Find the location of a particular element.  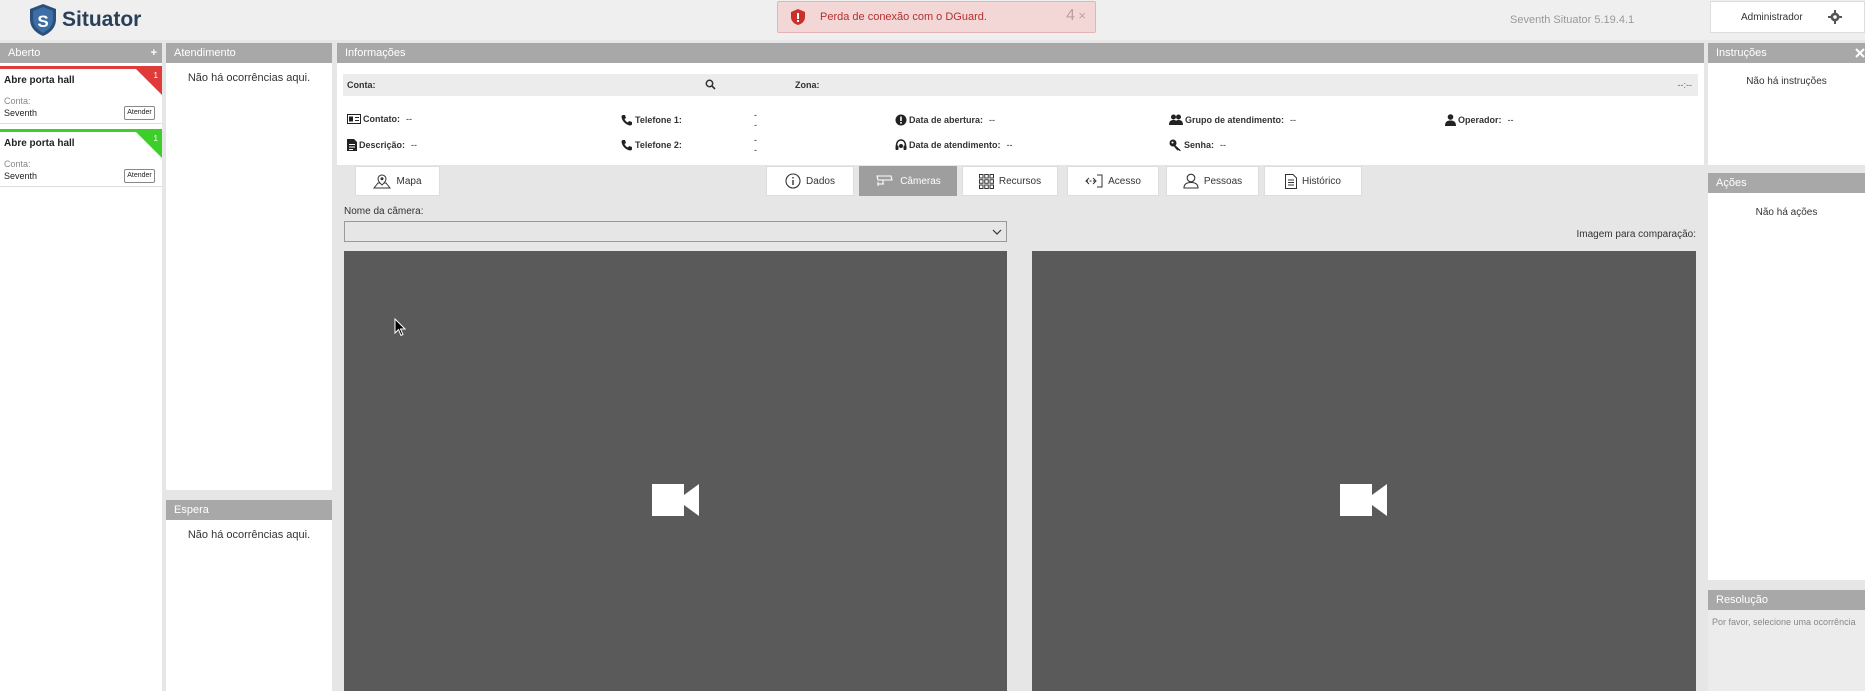

description-field: Descrição: -- is located at coordinates (382, 145).